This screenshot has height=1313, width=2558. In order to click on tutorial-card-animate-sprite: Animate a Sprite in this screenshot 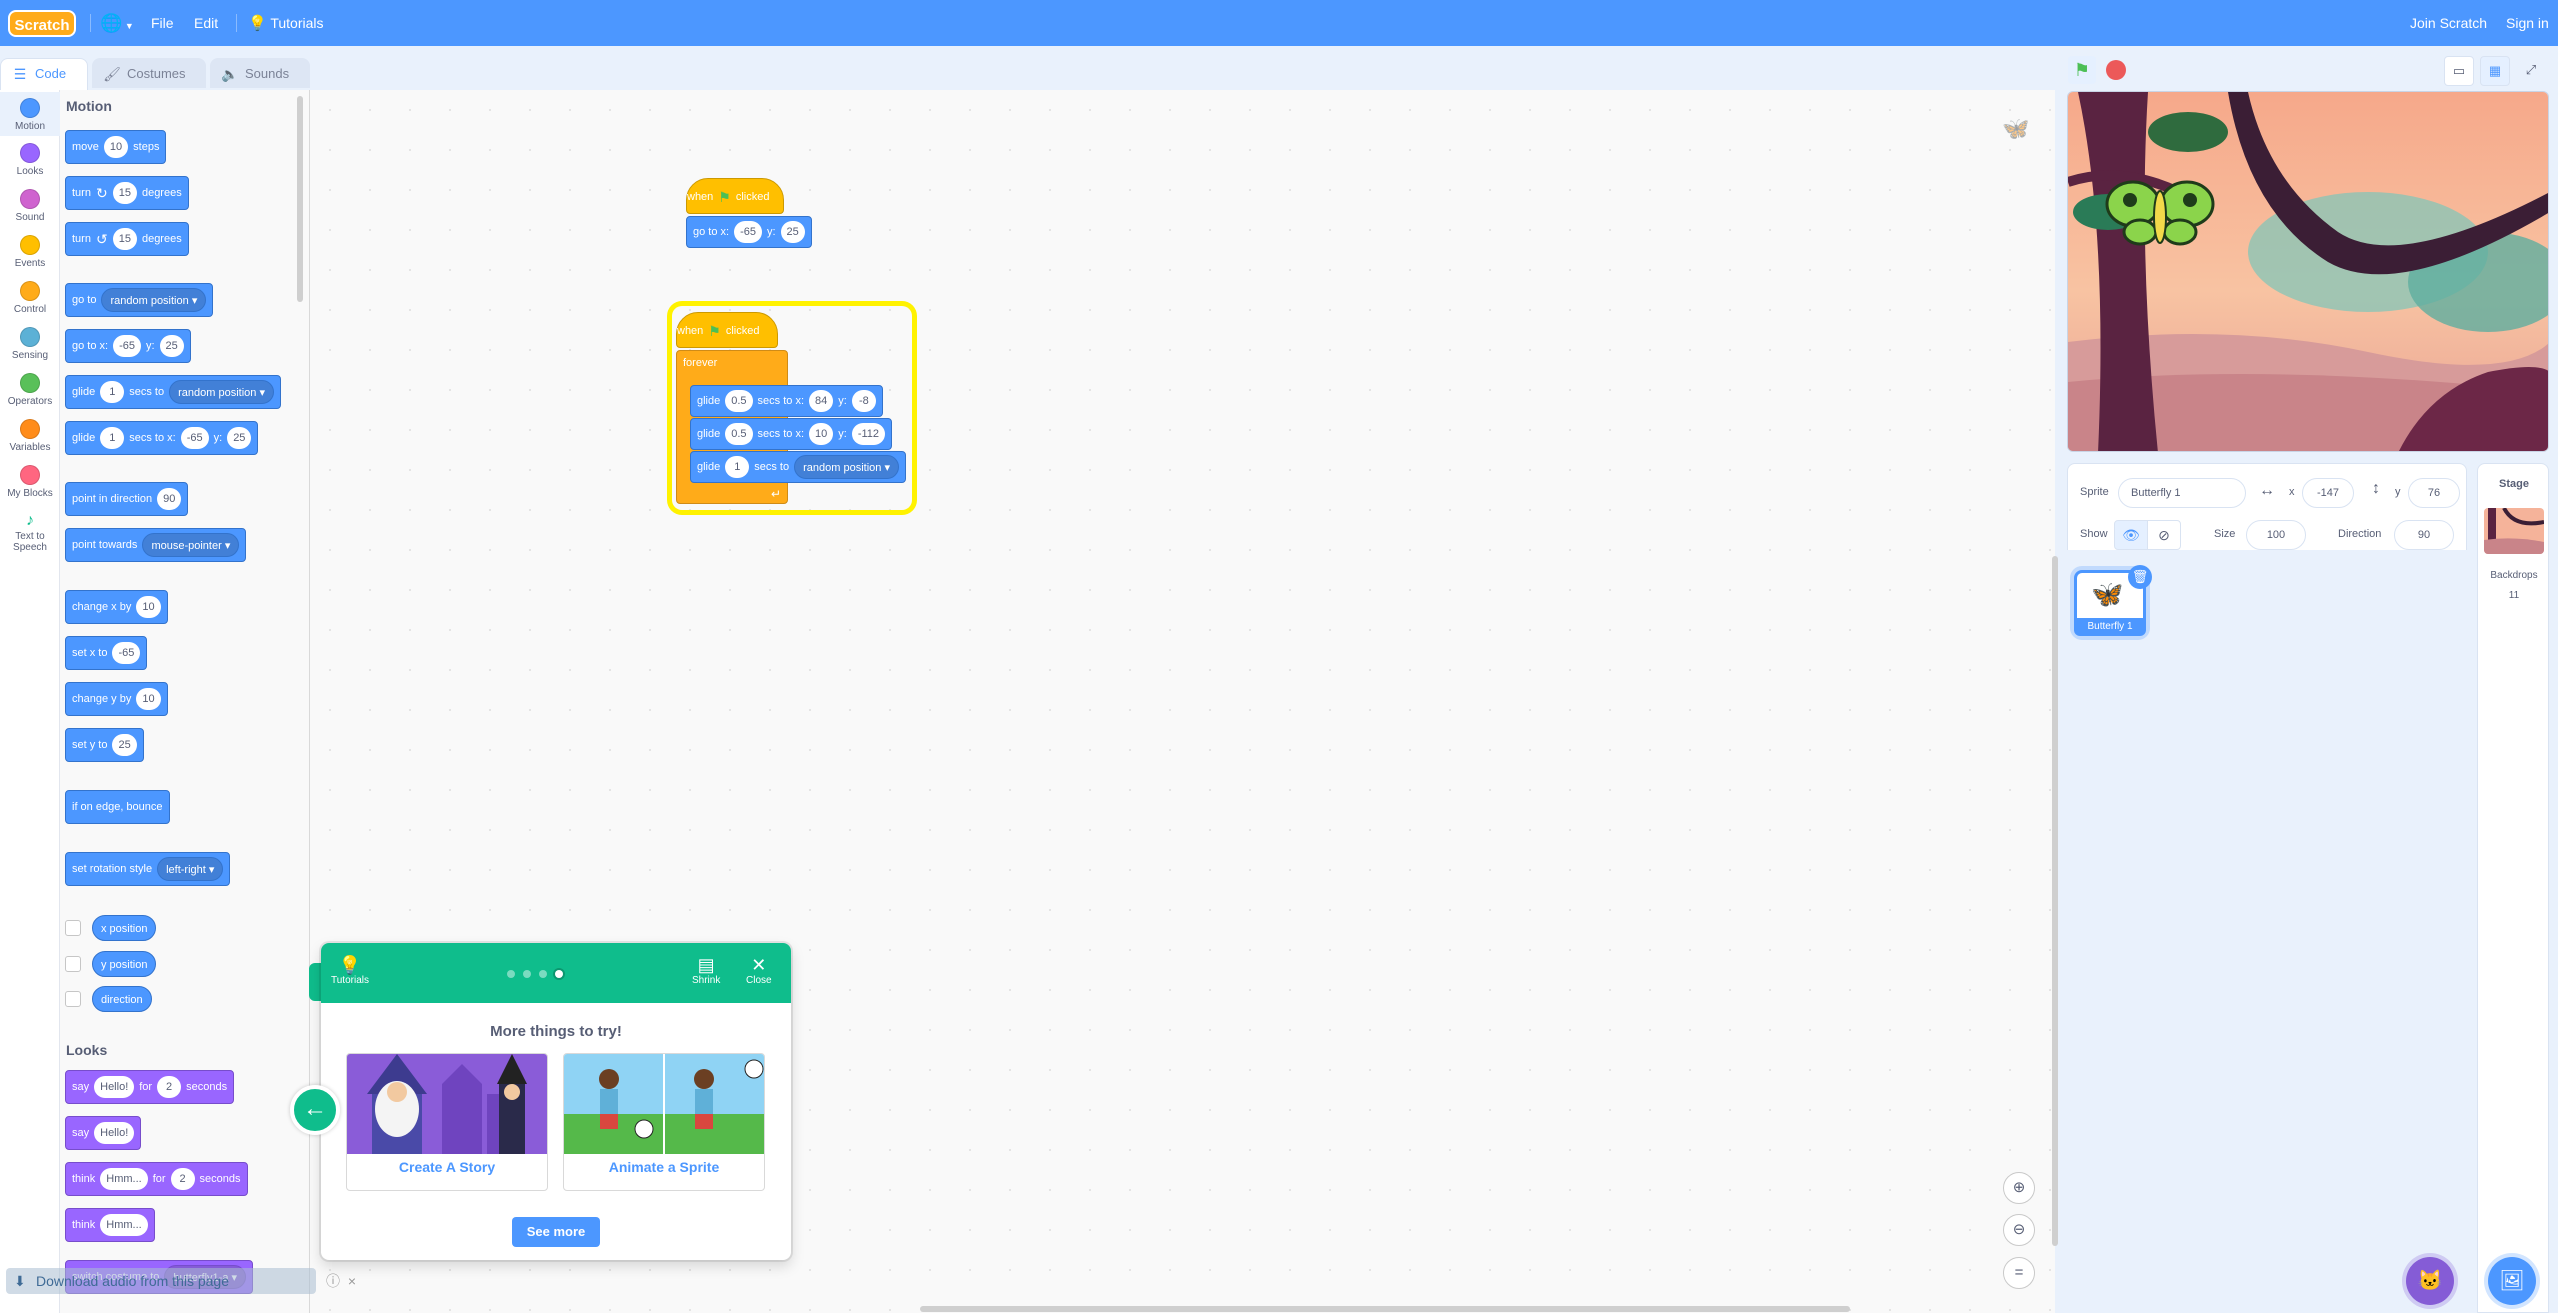, I will do `click(664, 1122)`.